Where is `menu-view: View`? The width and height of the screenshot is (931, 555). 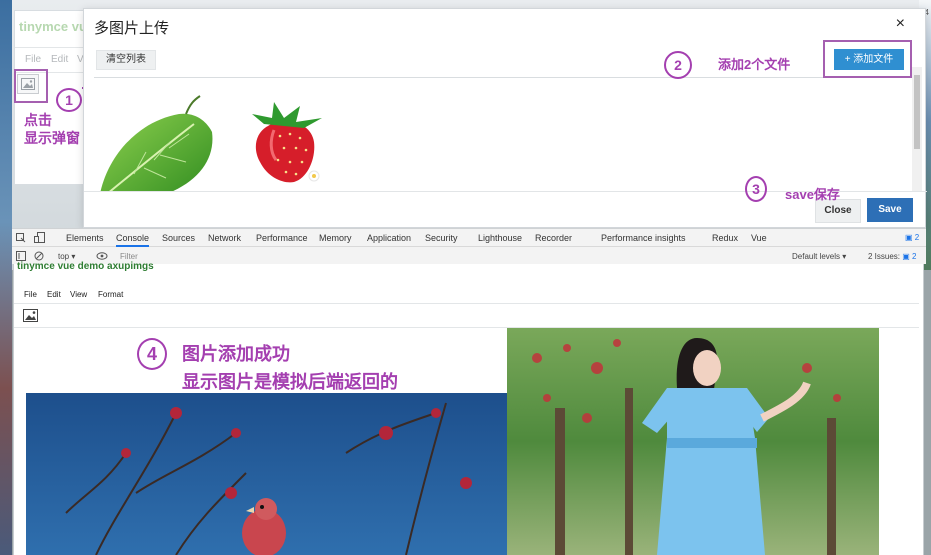
menu-view: View is located at coordinates (78, 294).